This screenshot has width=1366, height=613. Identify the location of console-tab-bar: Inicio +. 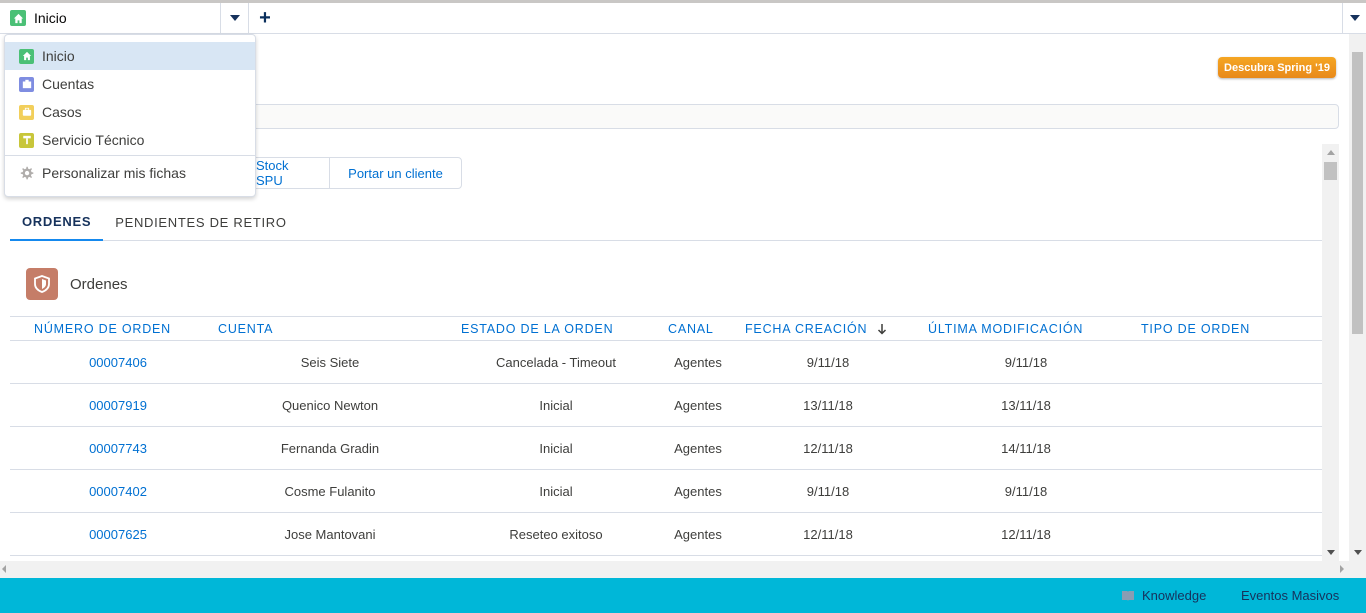
(683, 18).